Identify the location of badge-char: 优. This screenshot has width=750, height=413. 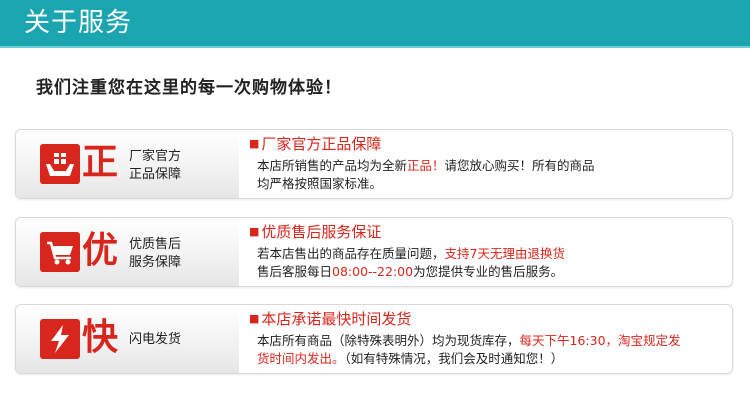
(100, 250).